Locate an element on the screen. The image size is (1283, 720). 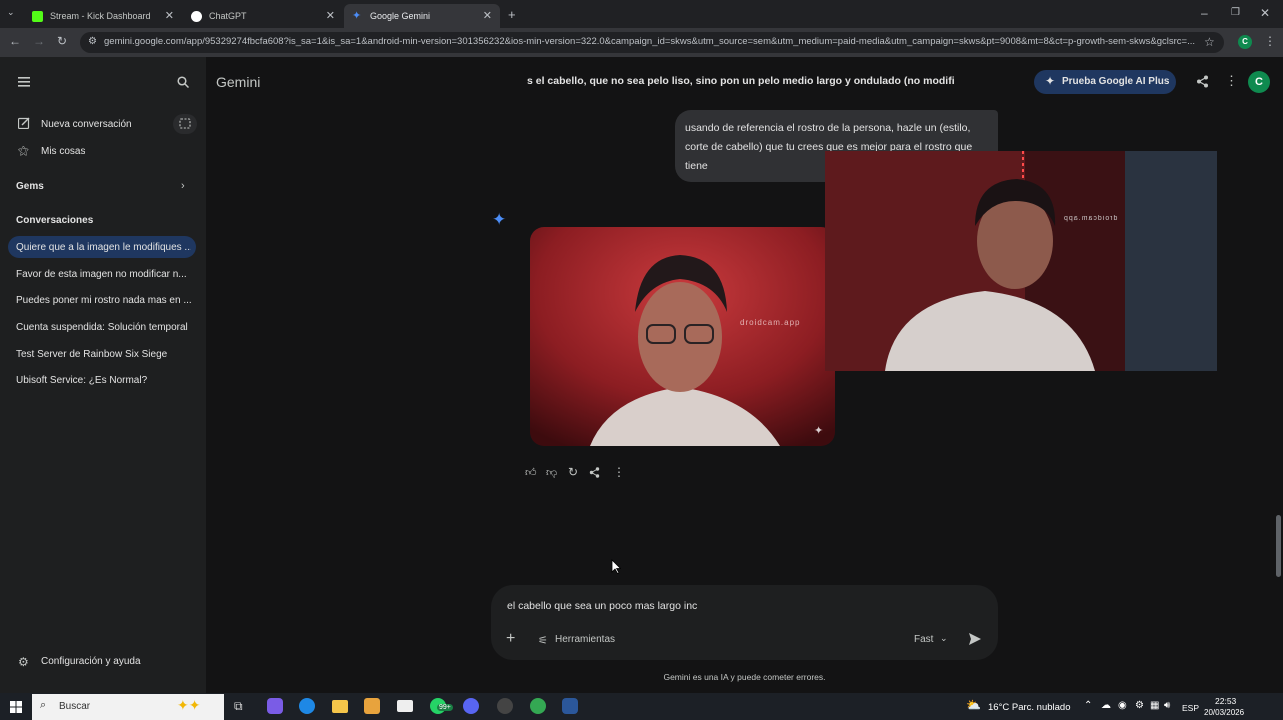
my-stuff-icon: ⚝ is located at coordinates (23, 151).